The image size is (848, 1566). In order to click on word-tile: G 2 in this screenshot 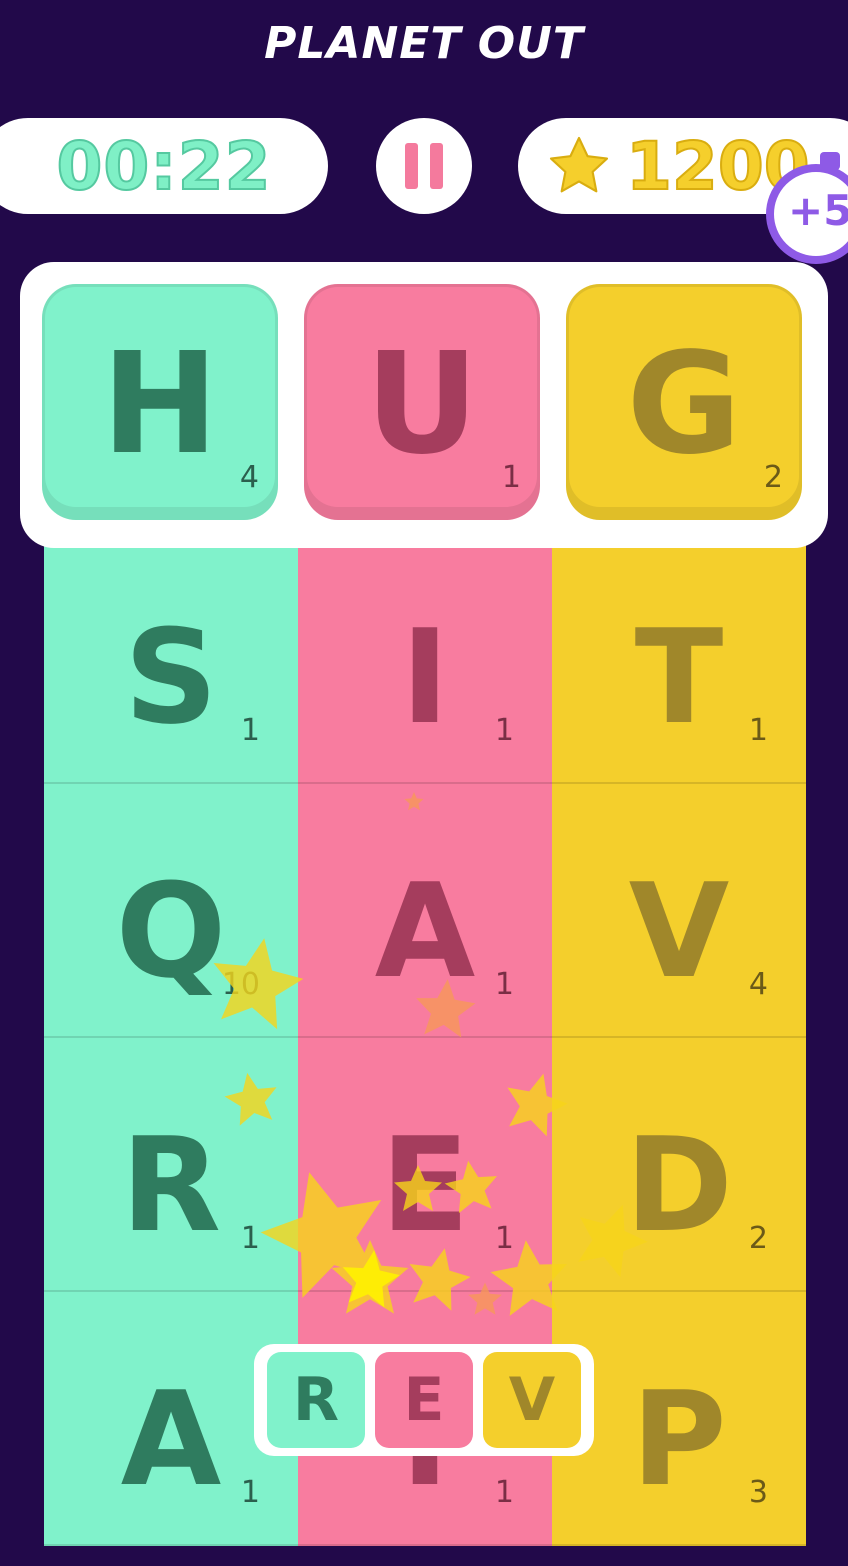, I will do `click(684, 402)`.